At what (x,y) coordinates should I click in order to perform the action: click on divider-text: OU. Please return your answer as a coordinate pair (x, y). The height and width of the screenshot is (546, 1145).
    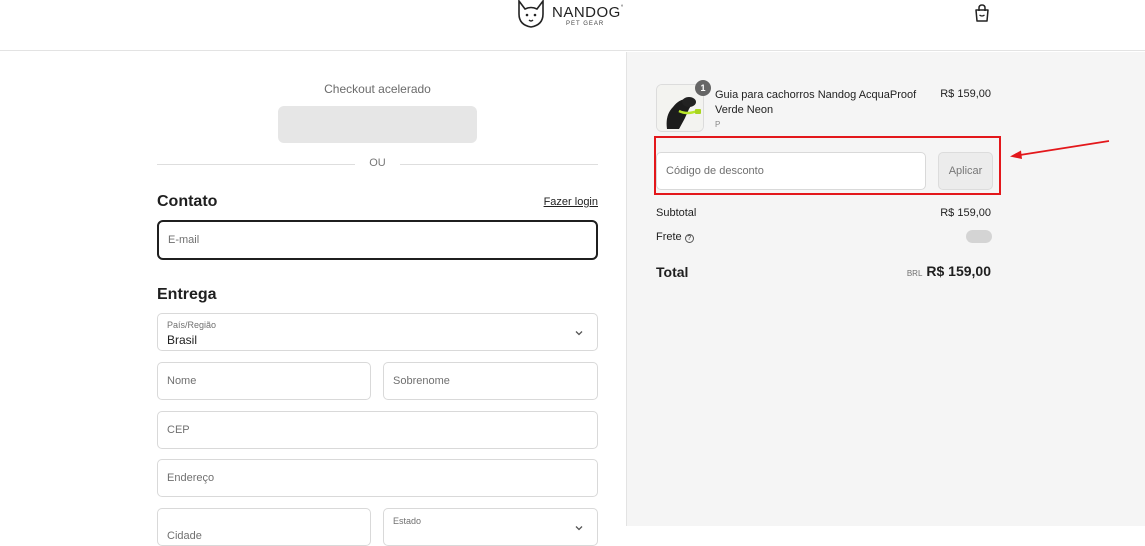
    Looking at the image, I should click on (377, 163).